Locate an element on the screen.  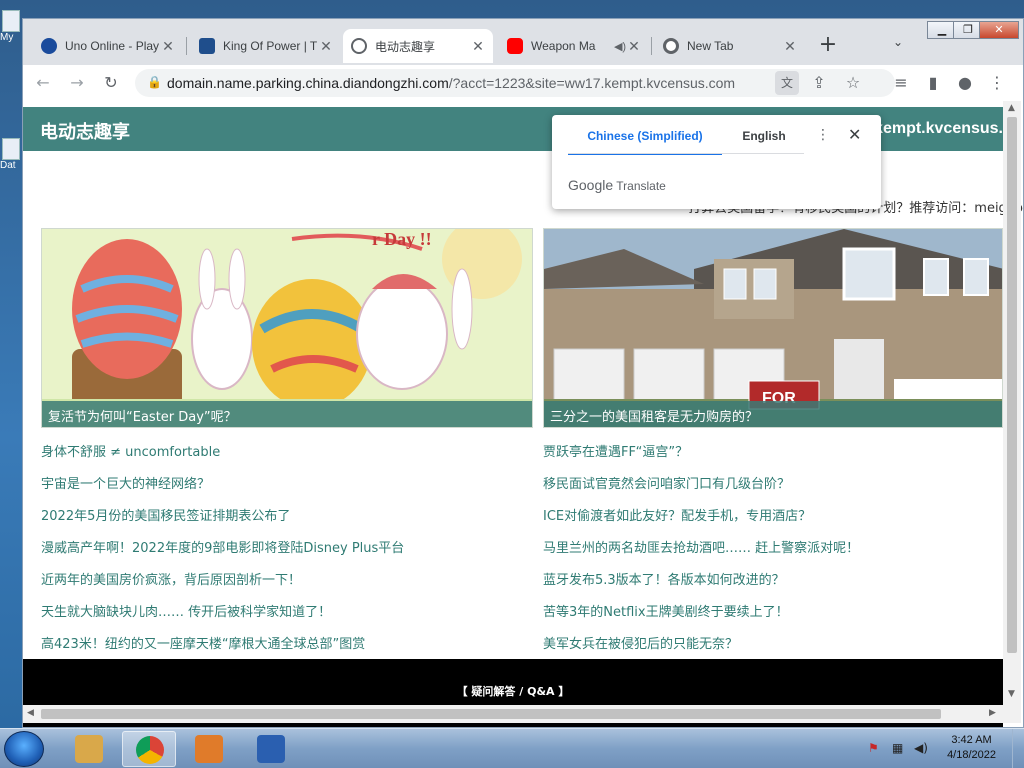
site-title: 电动志趣享 is located at coordinates (85, 131).